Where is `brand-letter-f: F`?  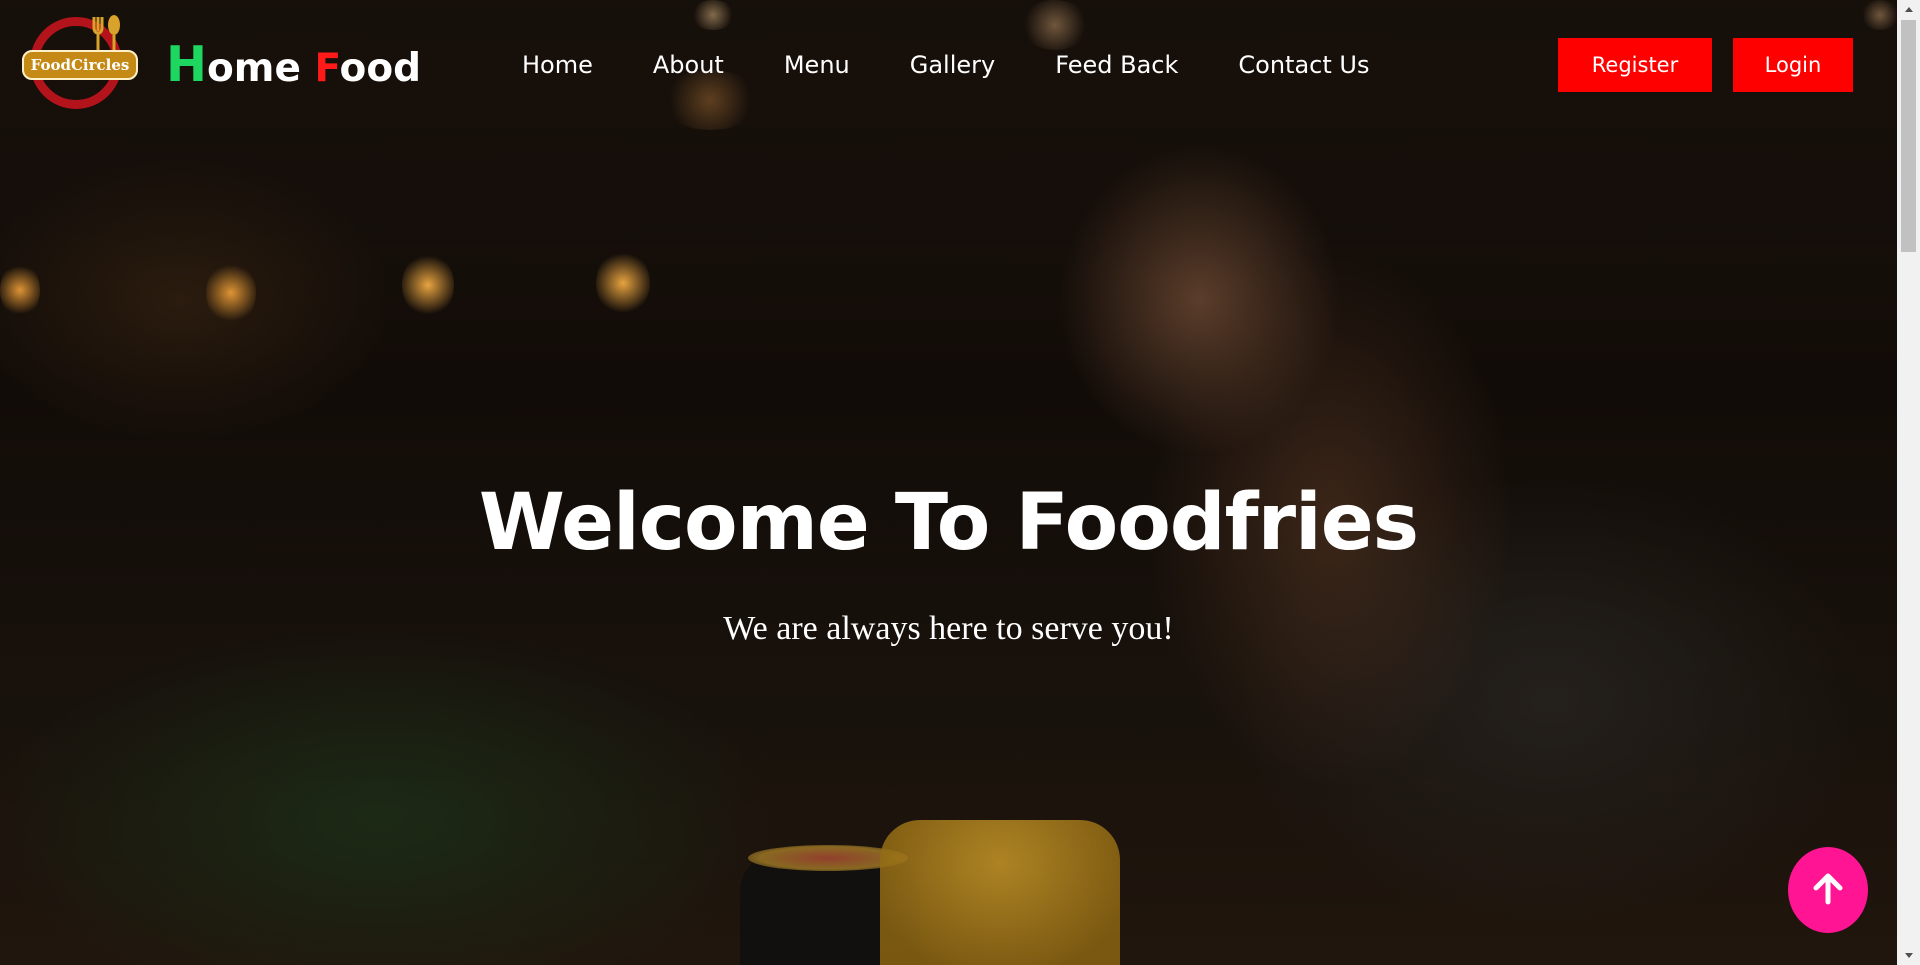
brand-letter-f: F is located at coordinates (327, 68).